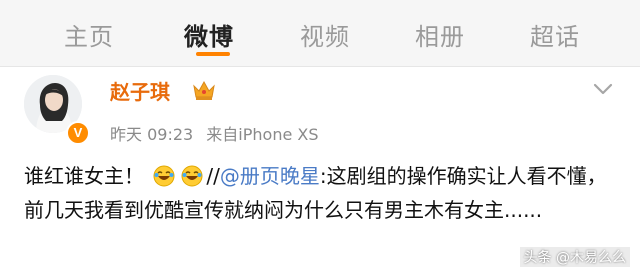 The width and height of the screenshot is (640, 275). I want to click on watermark: 头条 @木易么么, so click(574, 257).